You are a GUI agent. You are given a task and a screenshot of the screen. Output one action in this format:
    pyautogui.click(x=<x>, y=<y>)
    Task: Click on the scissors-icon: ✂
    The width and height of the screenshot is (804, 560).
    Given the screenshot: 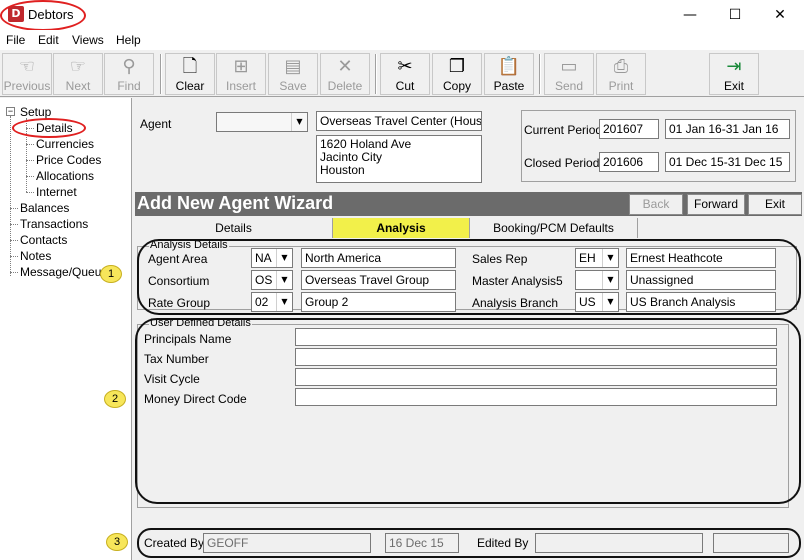 What is the action you would take?
    pyautogui.click(x=405, y=66)
    